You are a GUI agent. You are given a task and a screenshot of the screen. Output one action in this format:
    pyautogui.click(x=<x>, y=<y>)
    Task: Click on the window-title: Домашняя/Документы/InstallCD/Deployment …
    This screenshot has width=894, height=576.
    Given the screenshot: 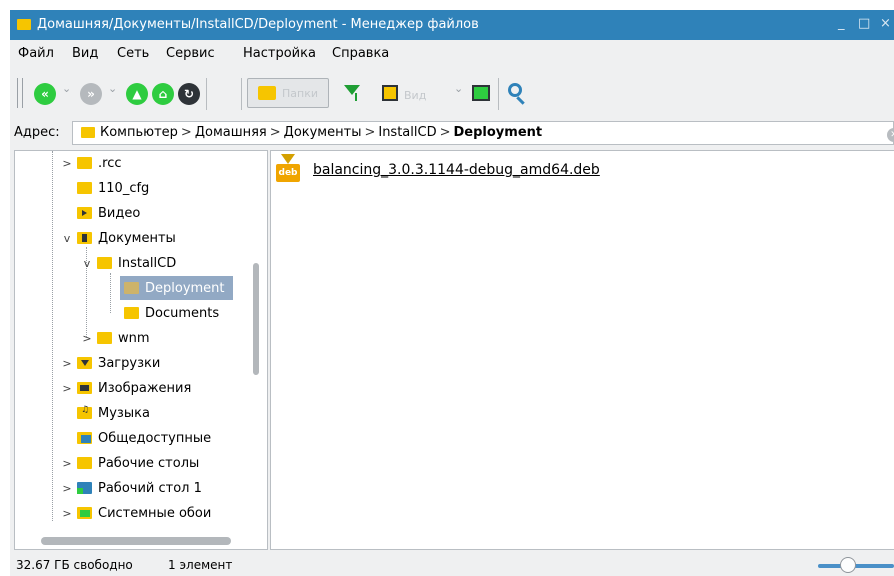 What is the action you would take?
    pyautogui.click(x=258, y=24)
    